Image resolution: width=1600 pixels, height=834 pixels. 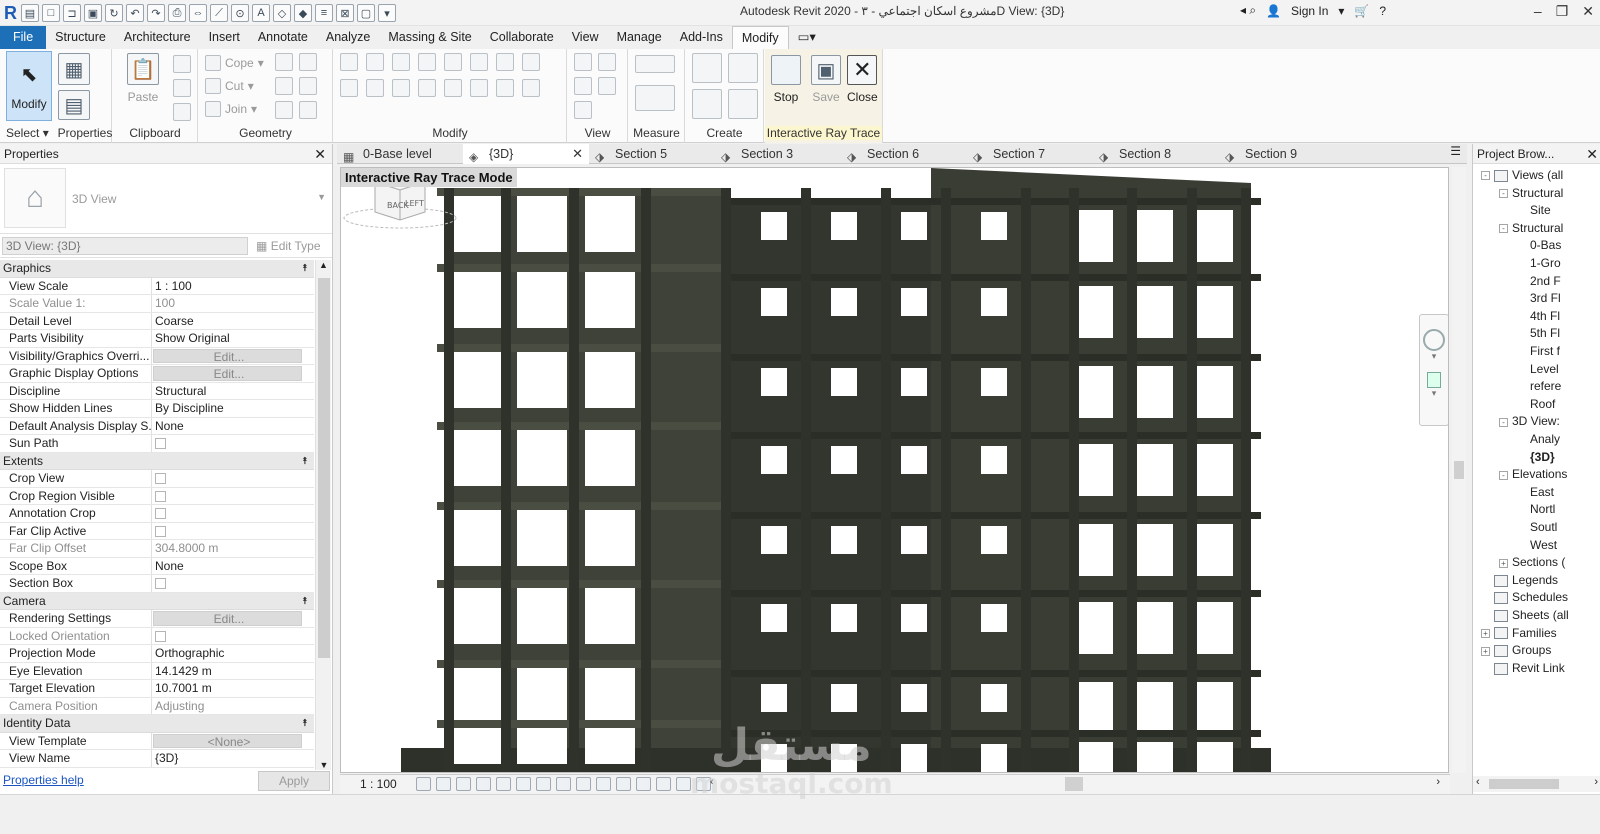 I want to click on demolish-icon, so click(x=308, y=110).